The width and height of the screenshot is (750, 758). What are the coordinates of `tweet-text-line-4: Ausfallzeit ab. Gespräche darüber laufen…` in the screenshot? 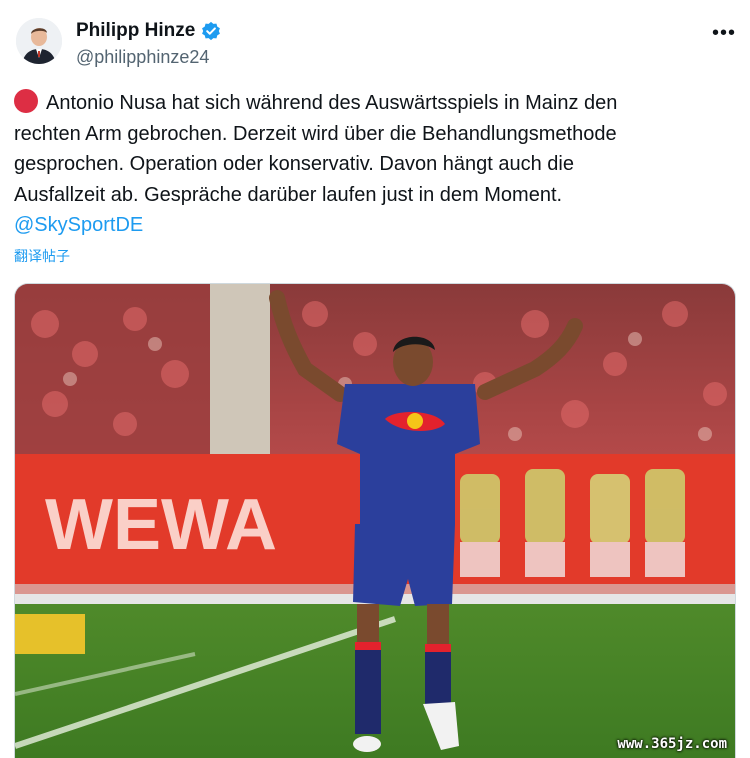 It's located at (288, 194).